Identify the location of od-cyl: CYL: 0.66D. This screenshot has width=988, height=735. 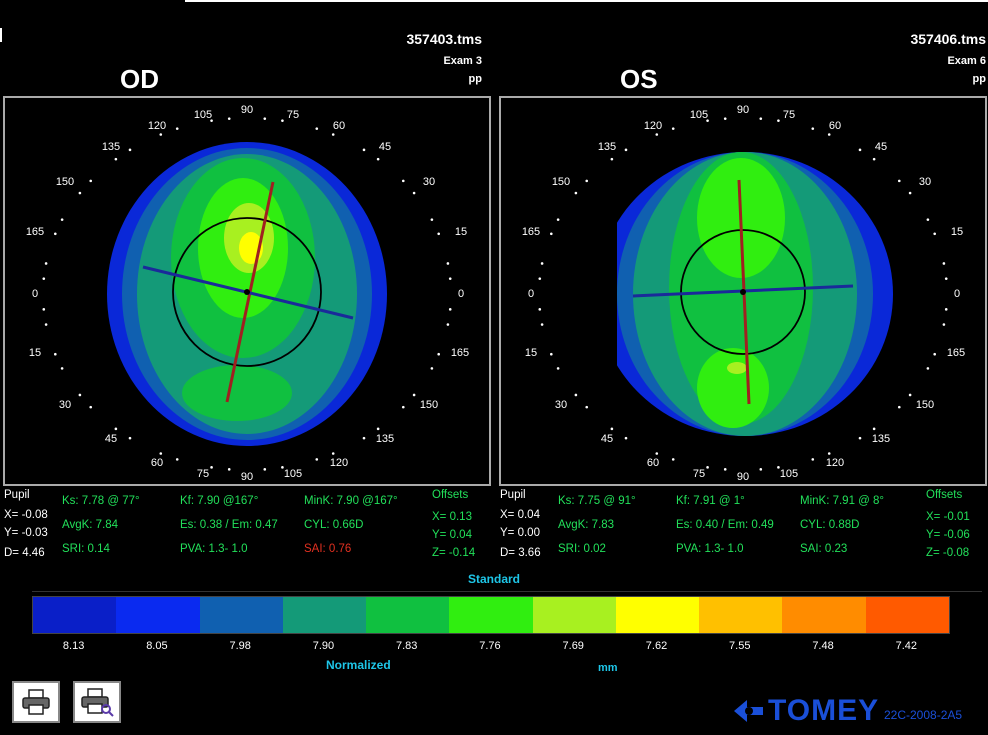
(334, 525).